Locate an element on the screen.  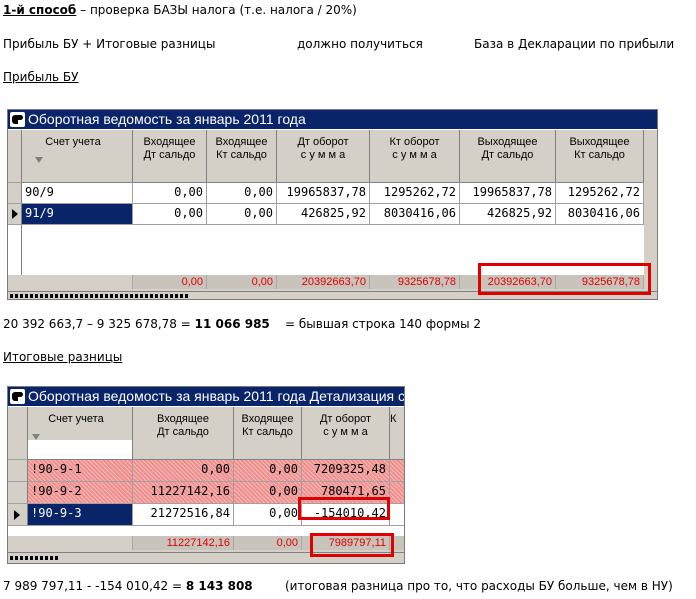
calc-1-result: 11 066 985 is located at coordinates (232, 324).